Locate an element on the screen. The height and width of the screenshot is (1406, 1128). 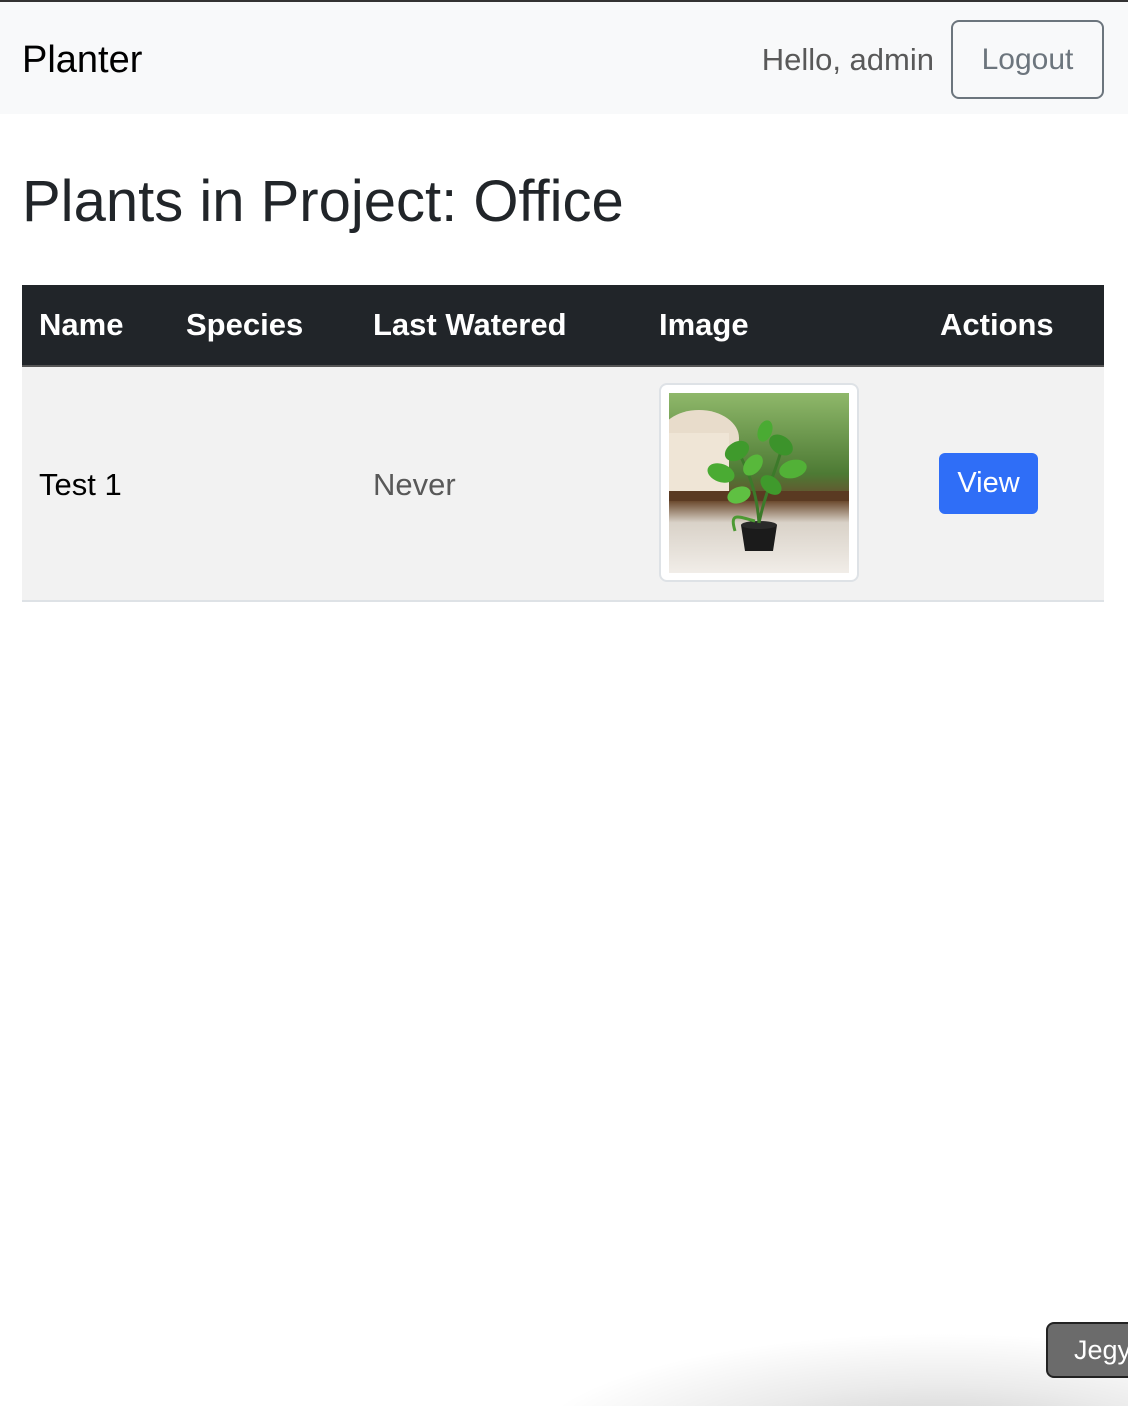
cell-last-watered: Never is located at coordinates (414, 484).